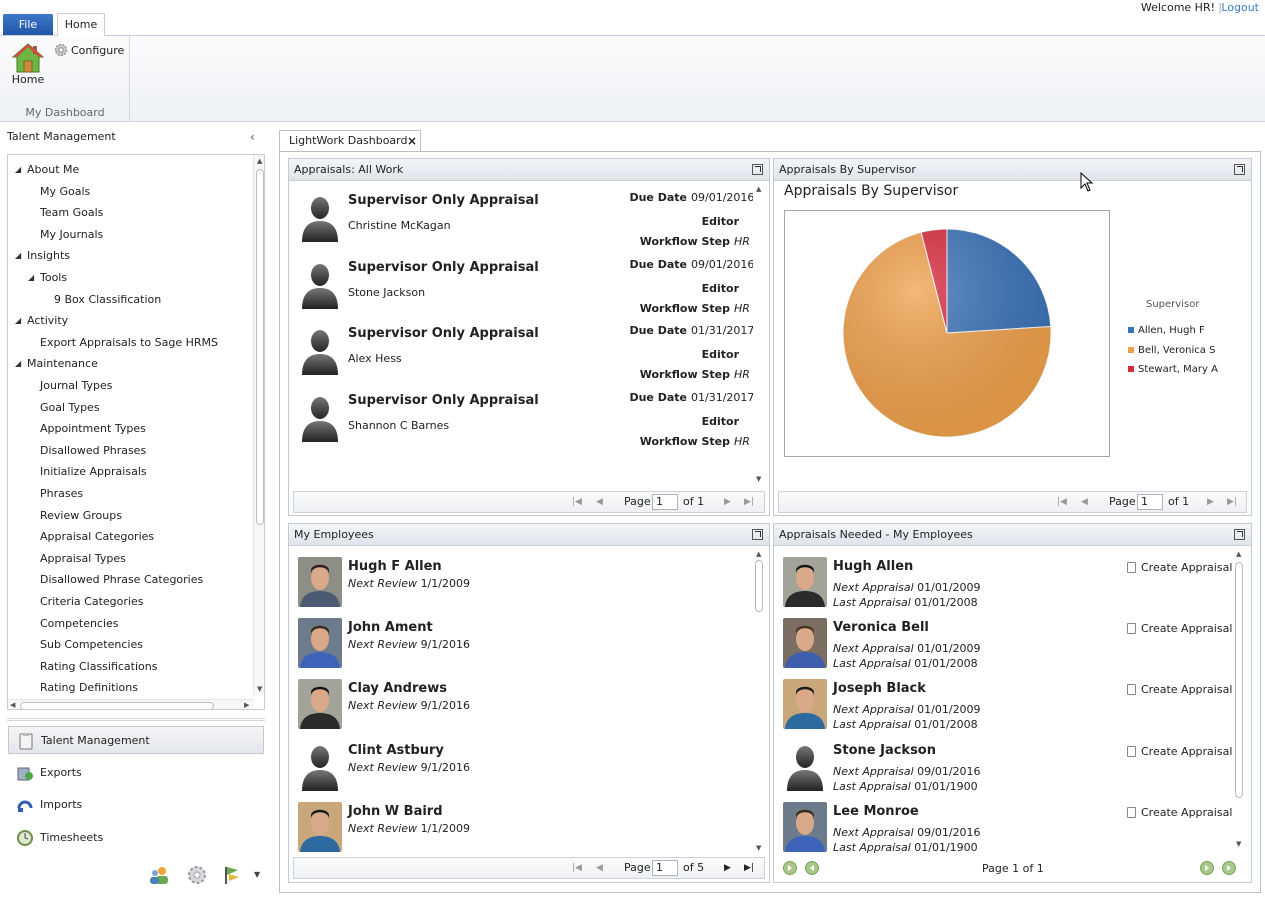  Describe the element at coordinates (350, 141) in the screenshot. I see `tab-lightwork-dashboard: LightWork Dashboard ×` at that location.